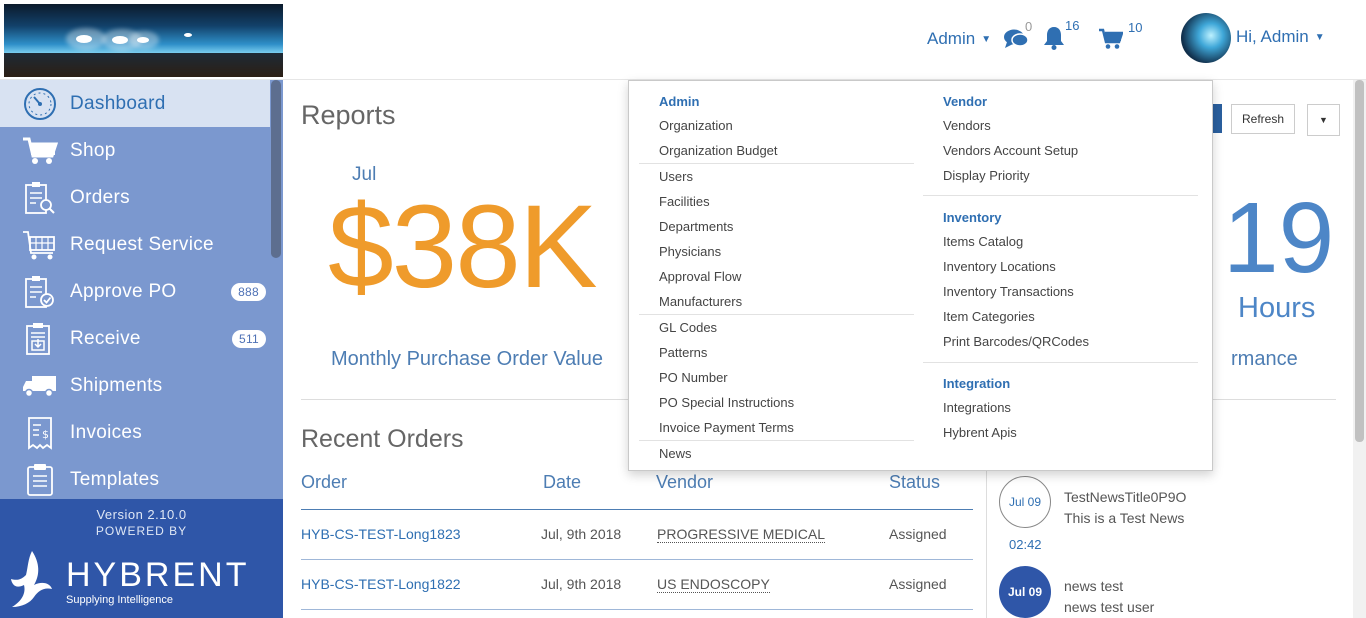 The image size is (1366, 618). I want to click on order-vendor: PROGRESSIVE MEDICAL, so click(741, 534).